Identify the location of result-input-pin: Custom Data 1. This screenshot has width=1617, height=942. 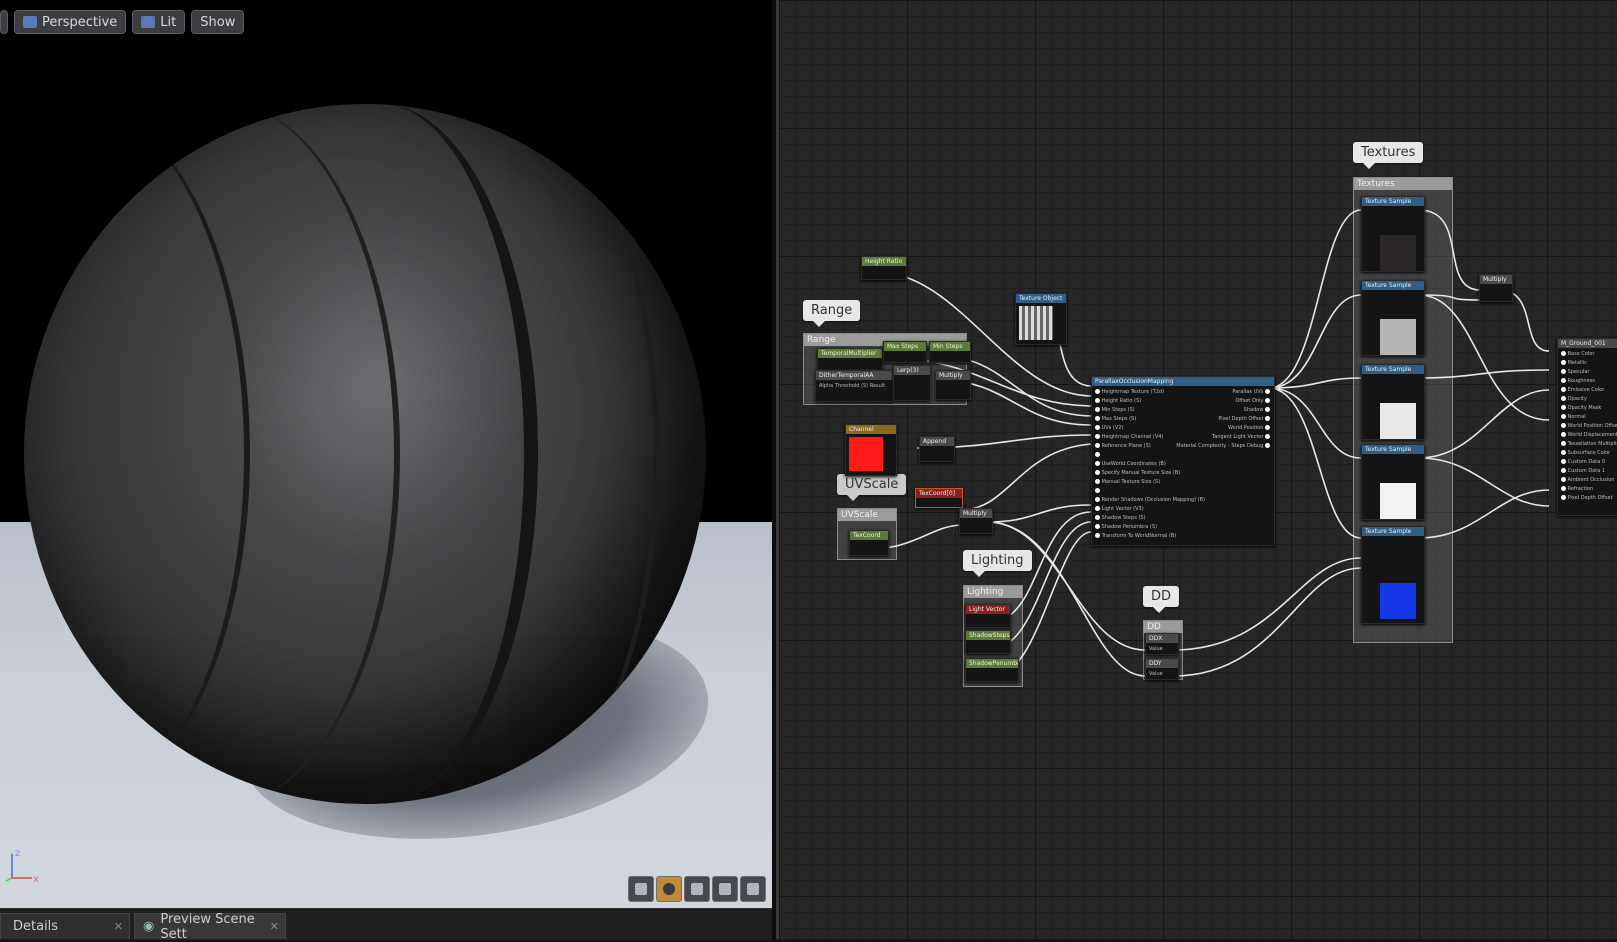
(1589, 471).